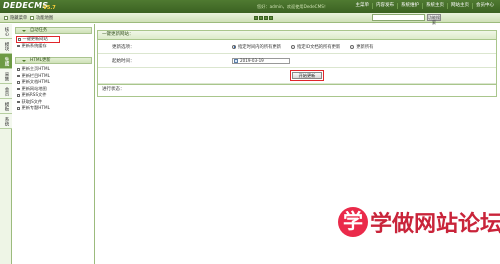  I want to click on radio-id-range, so click(292, 46).